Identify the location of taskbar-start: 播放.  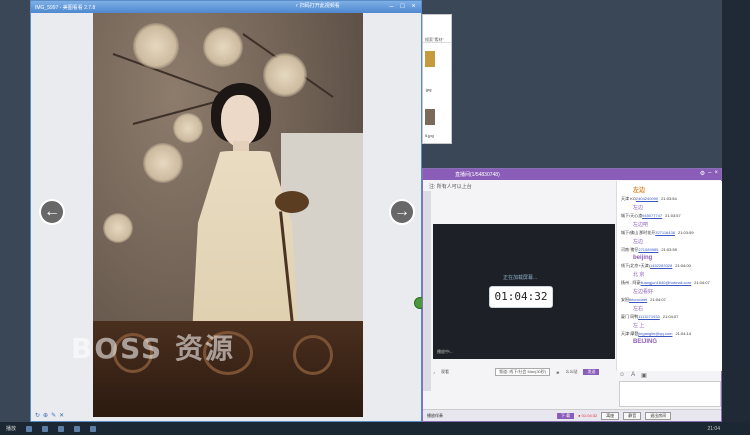
(11, 428).